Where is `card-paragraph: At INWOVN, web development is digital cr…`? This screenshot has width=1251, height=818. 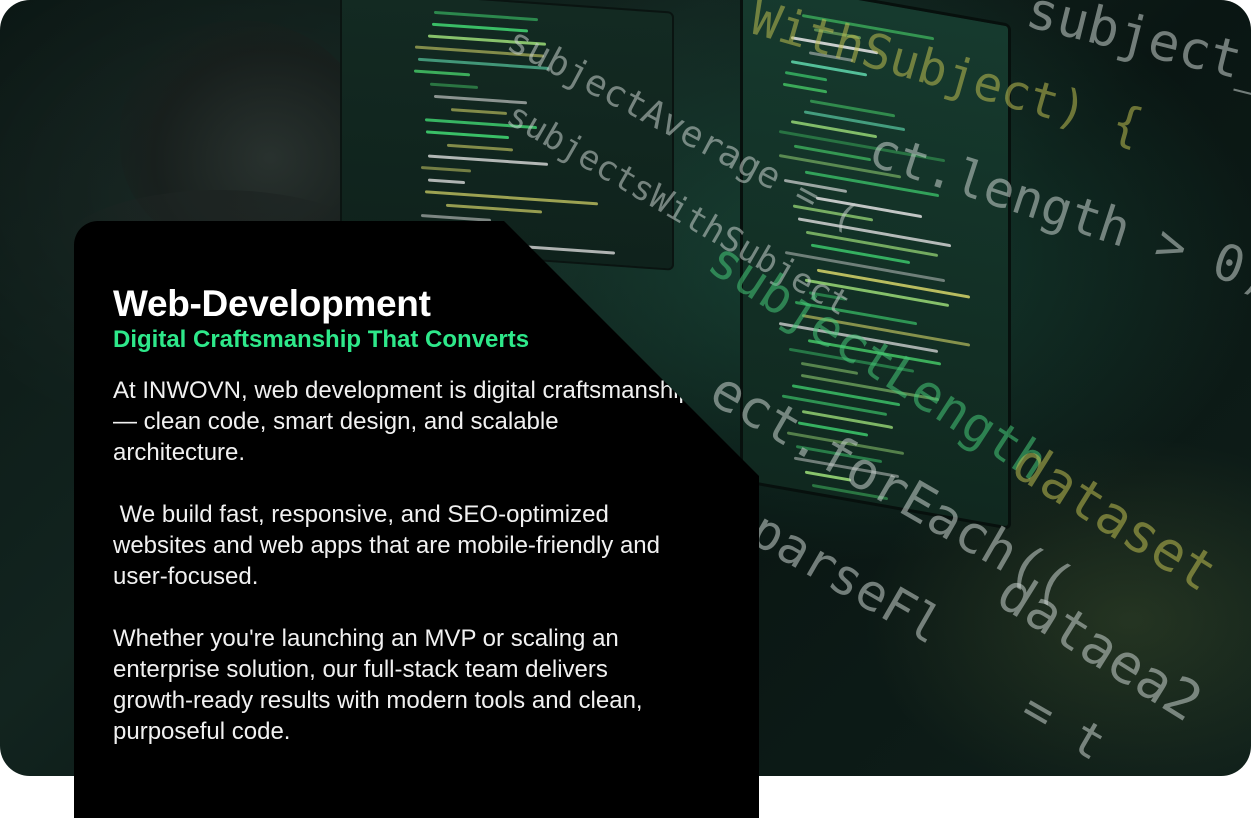
card-paragraph: At INWOVN, web development is digital cr… is located at coordinates (402, 421).